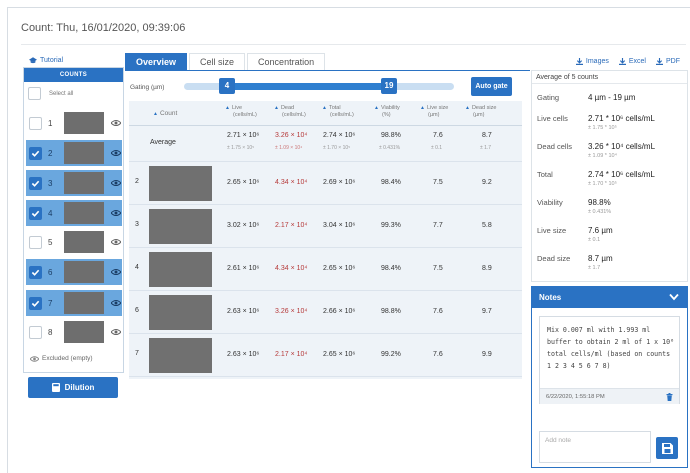 The image size is (690, 473). Describe the element at coordinates (550, 297) in the screenshot. I see `notes-title: Notes` at that location.